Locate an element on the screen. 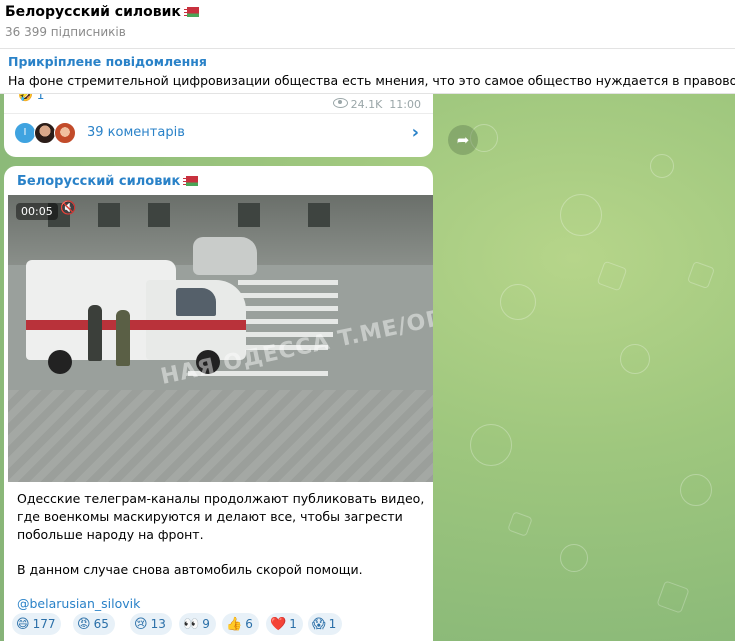  comments-button: I 39 коментарів › is located at coordinates (218, 134).